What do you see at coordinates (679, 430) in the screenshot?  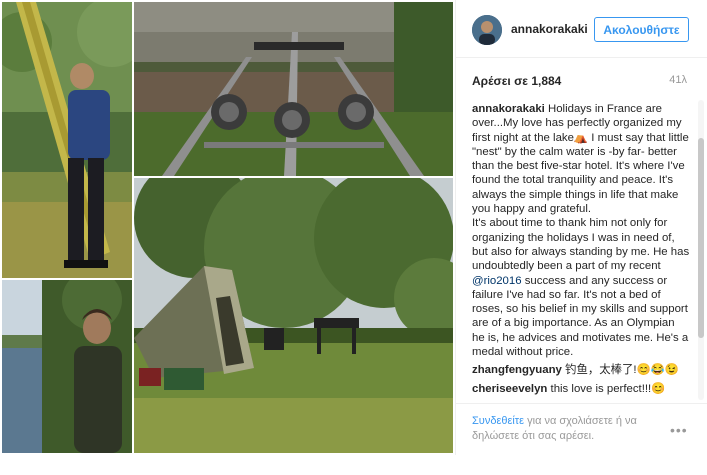 I see `more-options-icon: •••` at bounding box center [679, 430].